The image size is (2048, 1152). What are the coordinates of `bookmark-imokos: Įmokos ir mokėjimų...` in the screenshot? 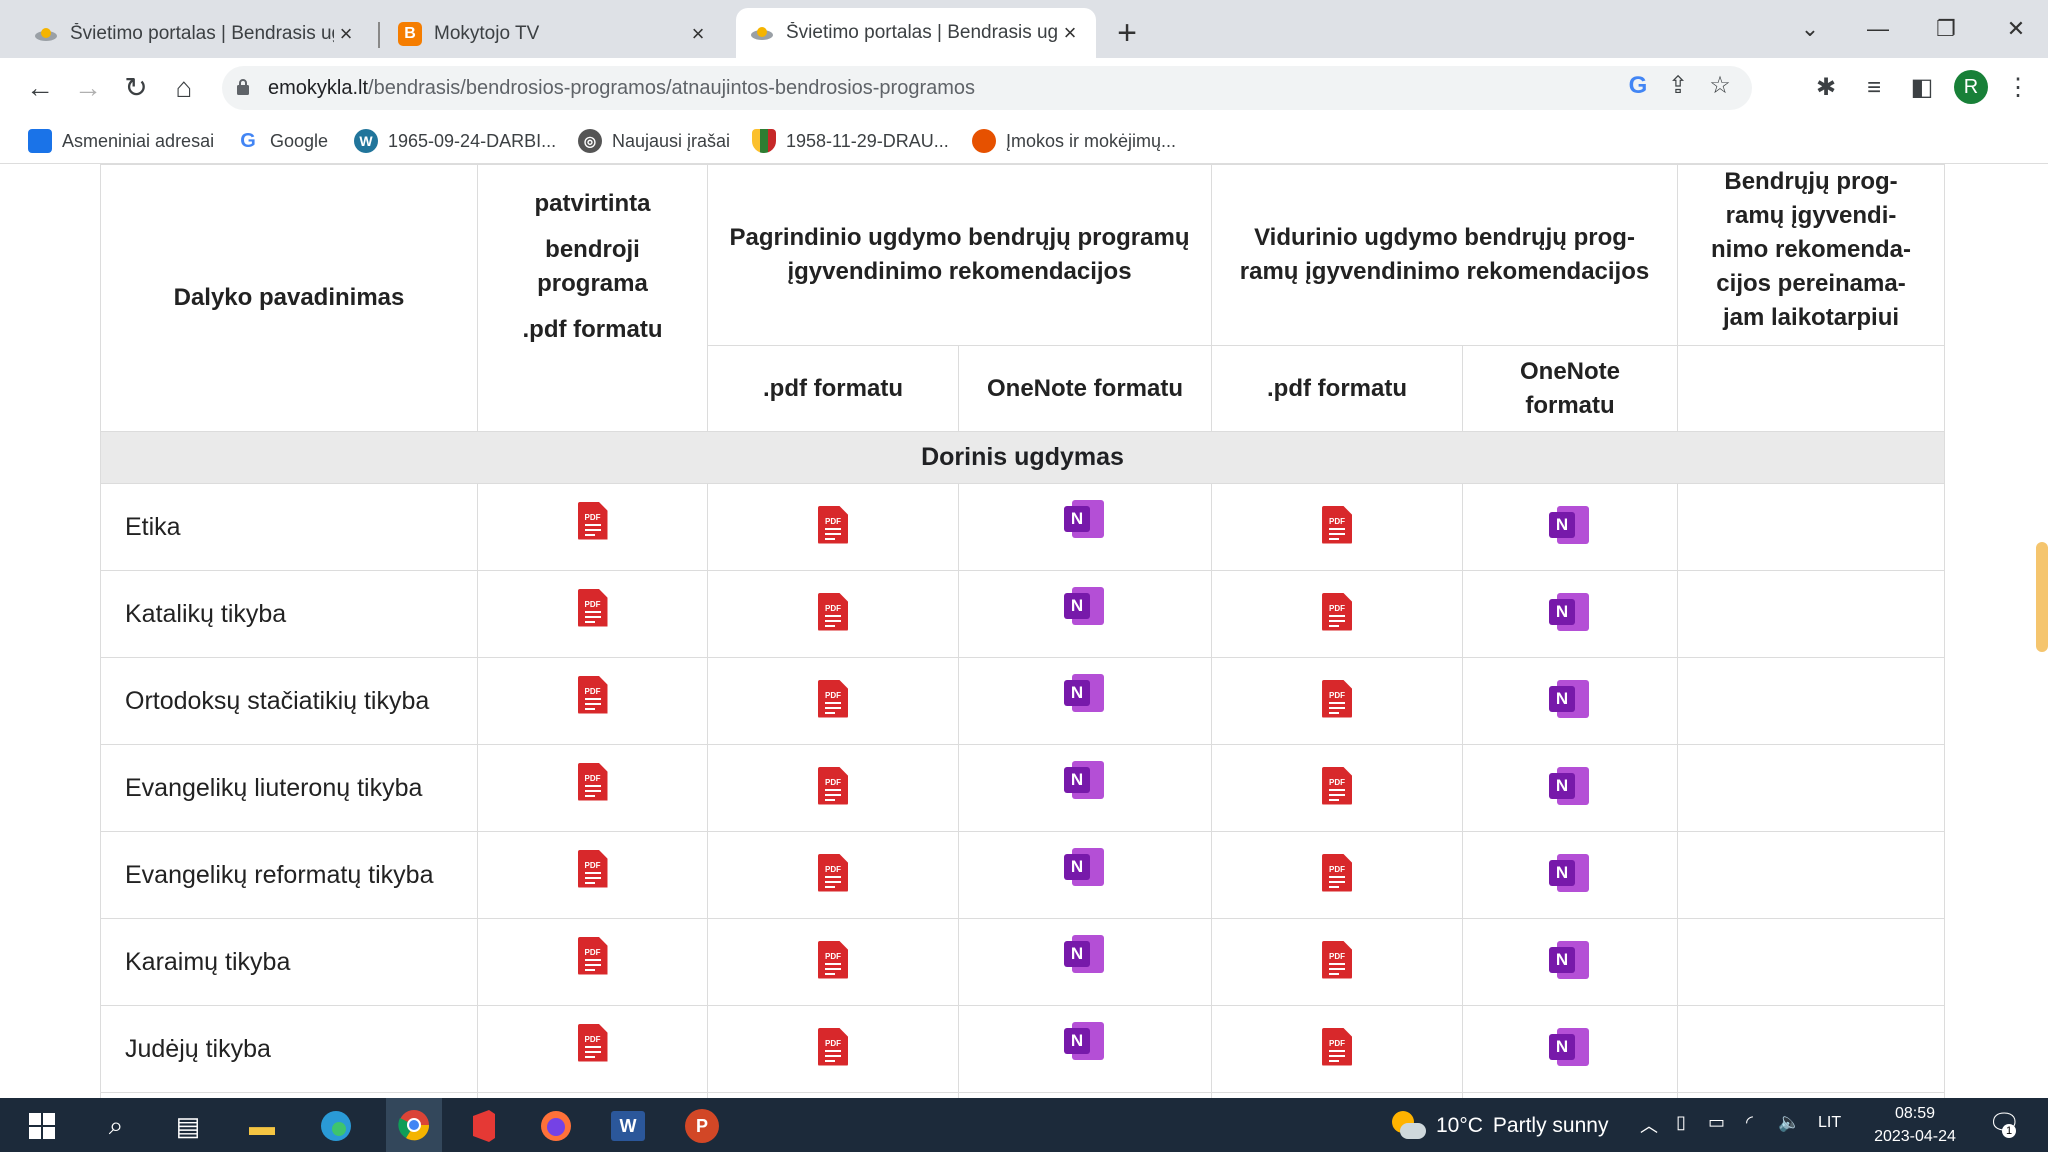 It's located at (1074, 141).